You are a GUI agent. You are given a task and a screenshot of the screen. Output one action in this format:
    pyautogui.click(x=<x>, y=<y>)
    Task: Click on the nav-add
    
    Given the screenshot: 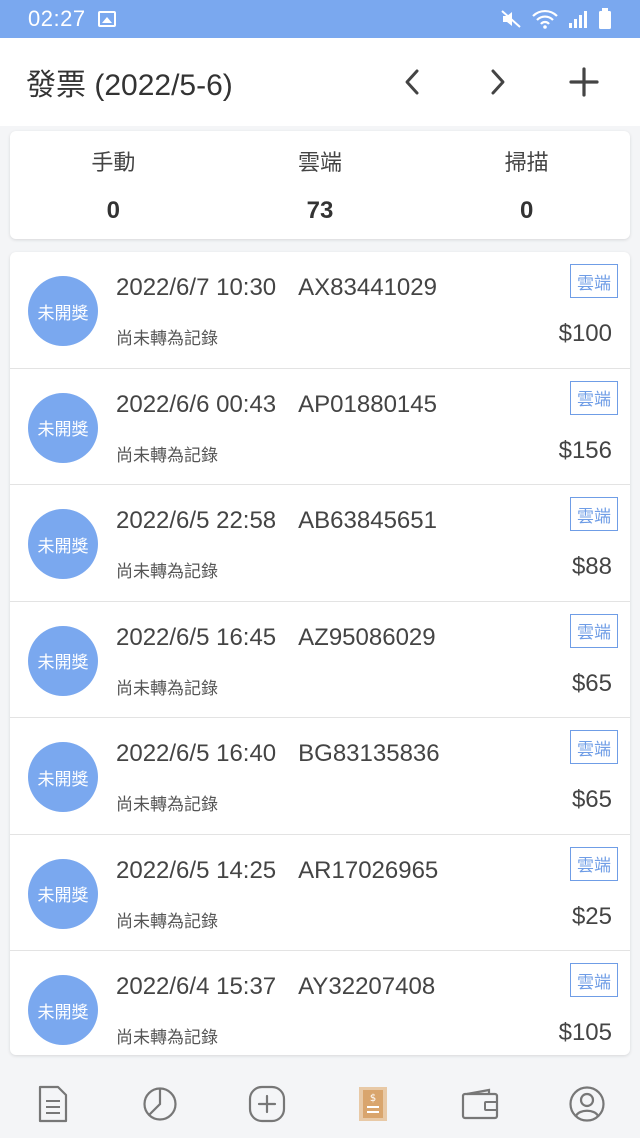 What is the action you would take?
    pyautogui.click(x=267, y=1104)
    